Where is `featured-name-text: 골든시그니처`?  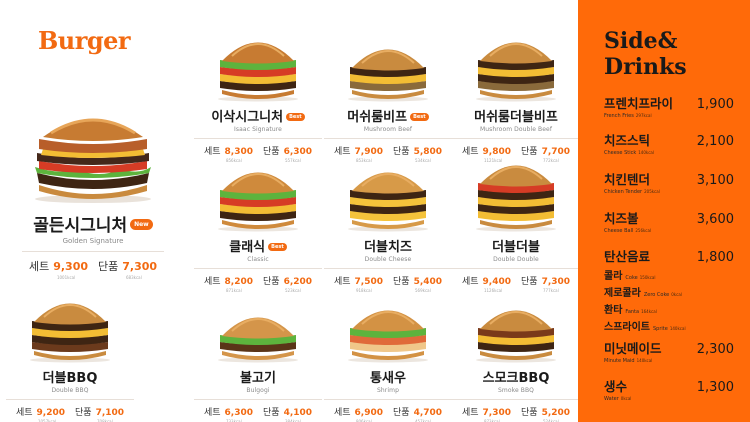
featured-name-text: 골든시그니처 is located at coordinates (80, 226).